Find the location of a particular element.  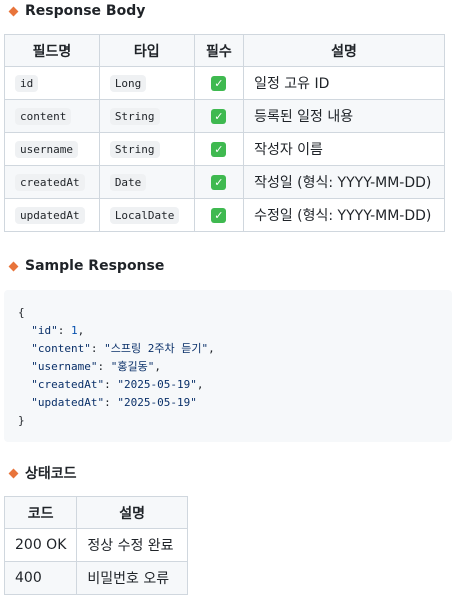

field-description: 수정일 (형식: YYYY-MM-DD) is located at coordinates (344, 215).